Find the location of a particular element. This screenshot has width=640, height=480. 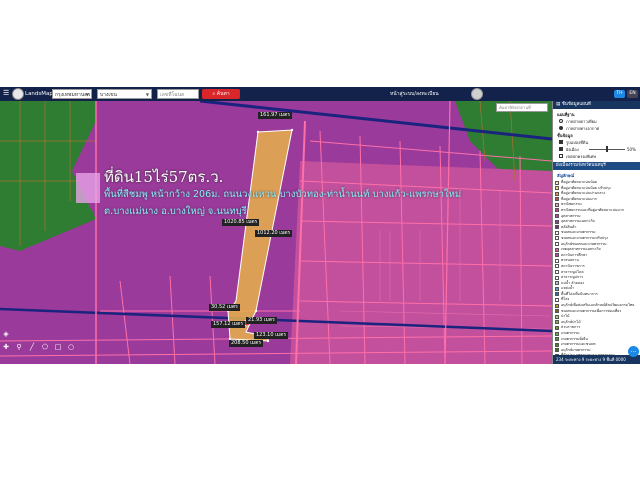

legend-label: เกษตรกรรม is located at coordinates (570, 333).